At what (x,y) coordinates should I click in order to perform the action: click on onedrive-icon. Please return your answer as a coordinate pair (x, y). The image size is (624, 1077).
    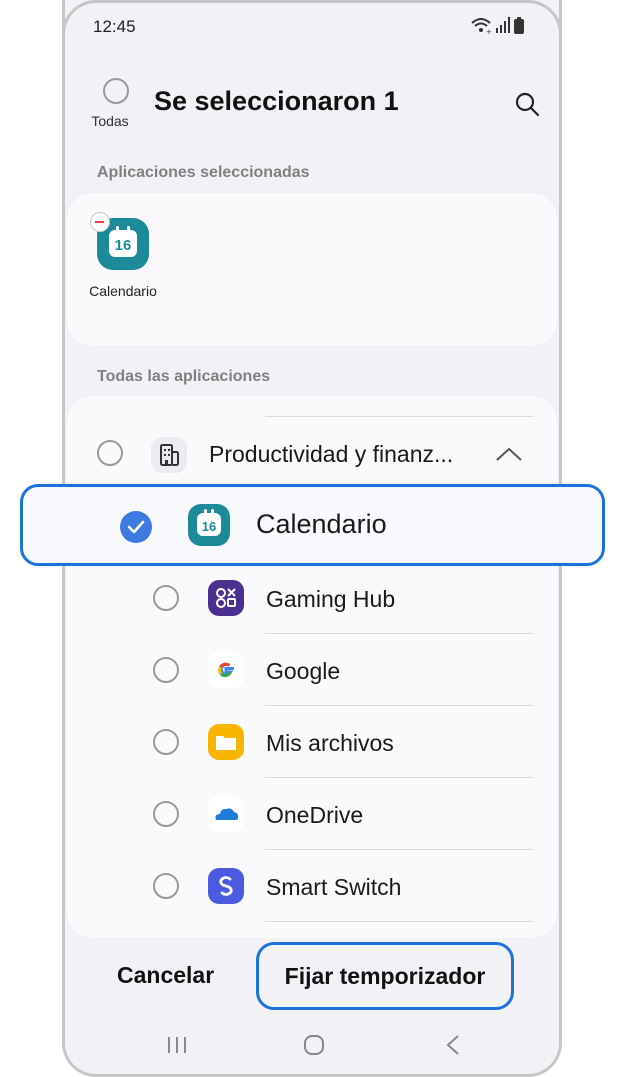
    Looking at the image, I should click on (226, 814).